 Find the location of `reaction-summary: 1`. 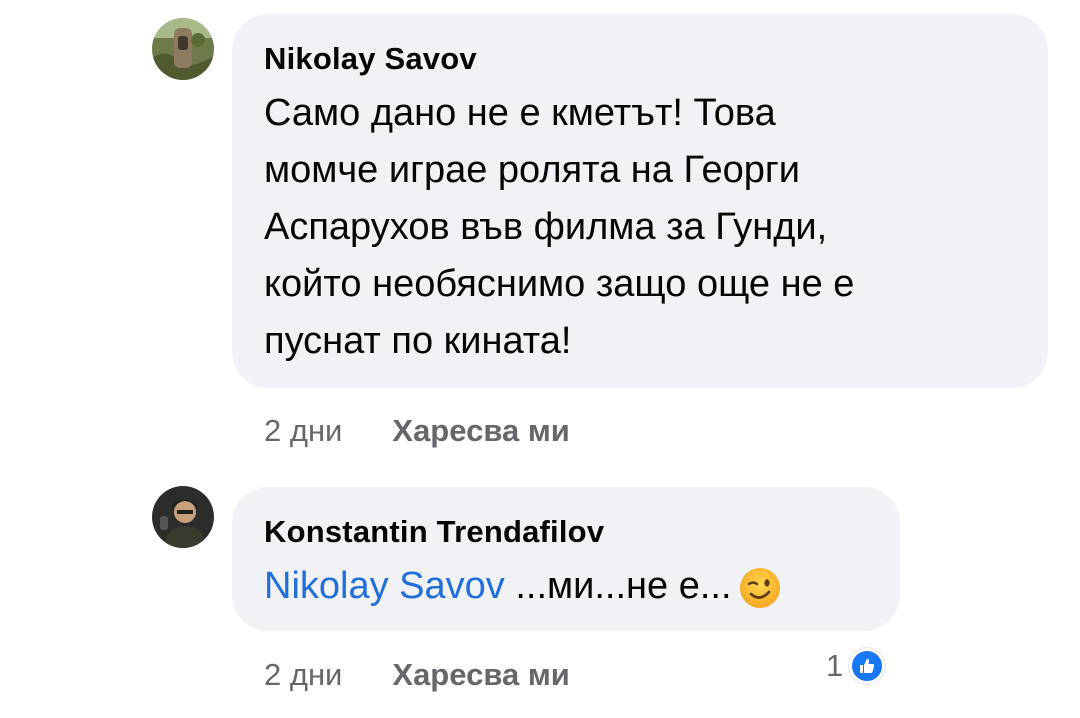

reaction-summary: 1 is located at coordinates (856, 666).